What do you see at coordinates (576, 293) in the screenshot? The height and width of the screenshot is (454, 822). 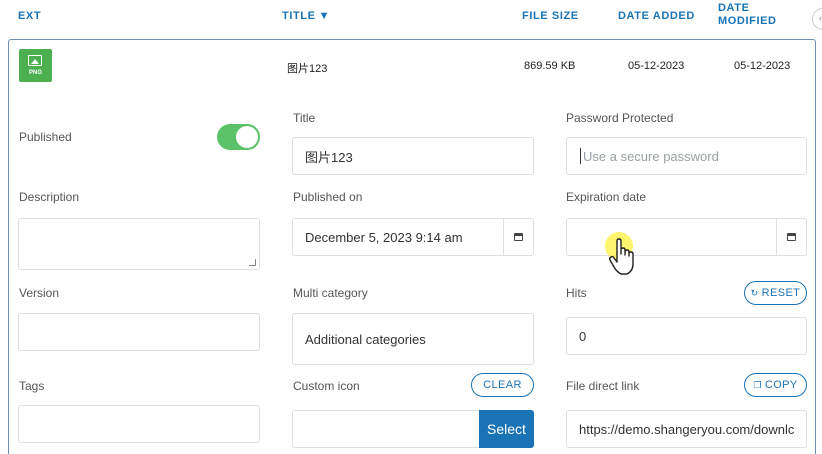 I see `hits-label: Hits` at bounding box center [576, 293].